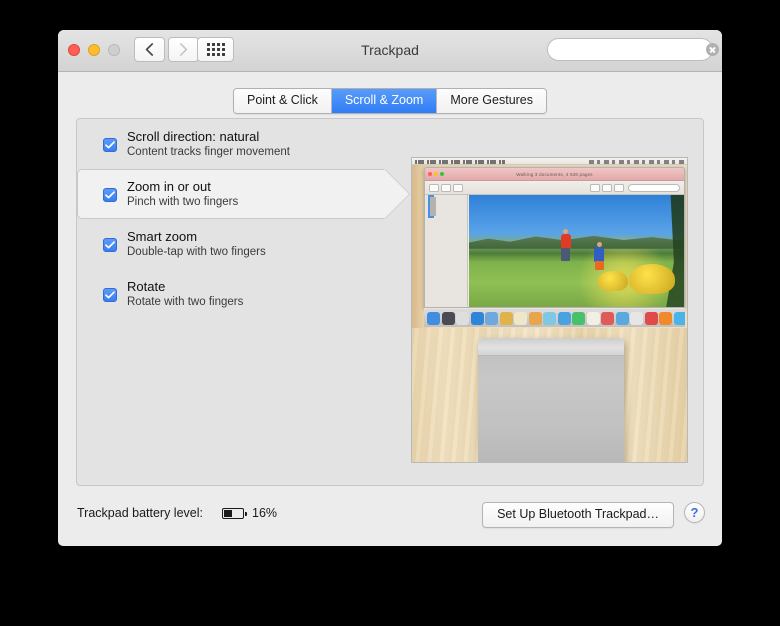 This screenshot has height=626, width=780. Describe the element at coordinates (140, 513) in the screenshot. I see `battery-level-label: Trackpad battery level:` at that location.